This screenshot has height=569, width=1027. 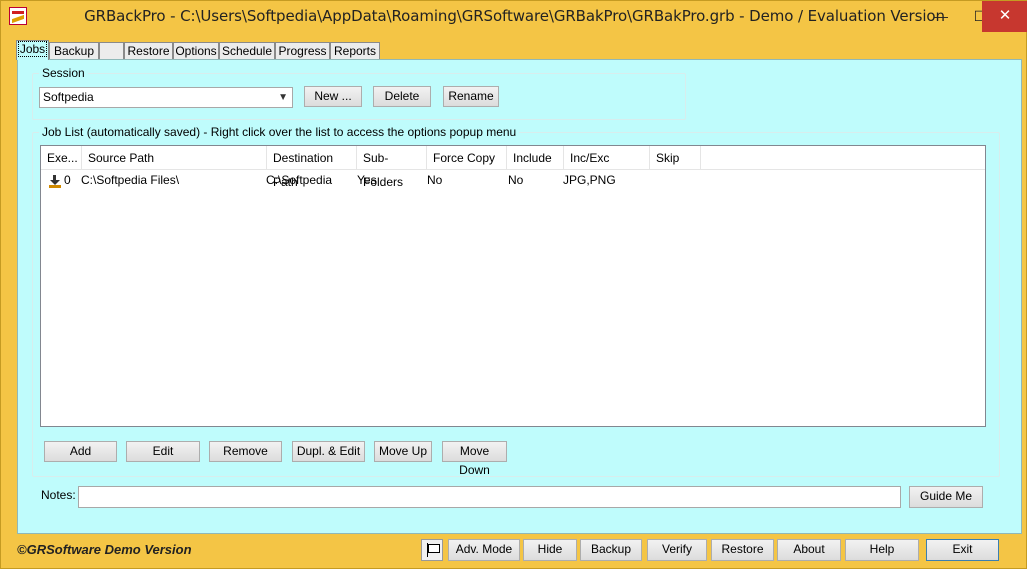 I want to click on session-select-value: Softpedia, so click(x=68, y=97).